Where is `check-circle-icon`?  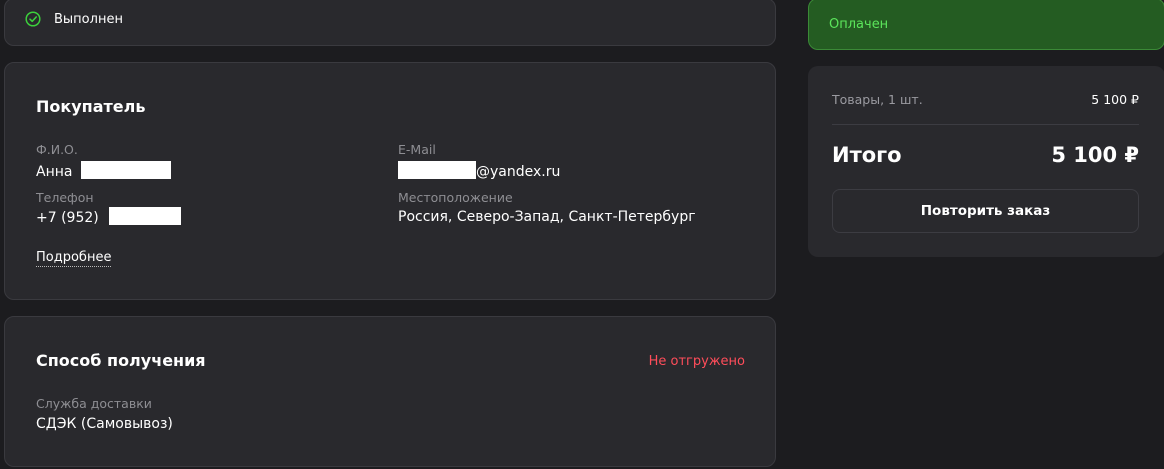 check-circle-icon is located at coordinates (33, 19).